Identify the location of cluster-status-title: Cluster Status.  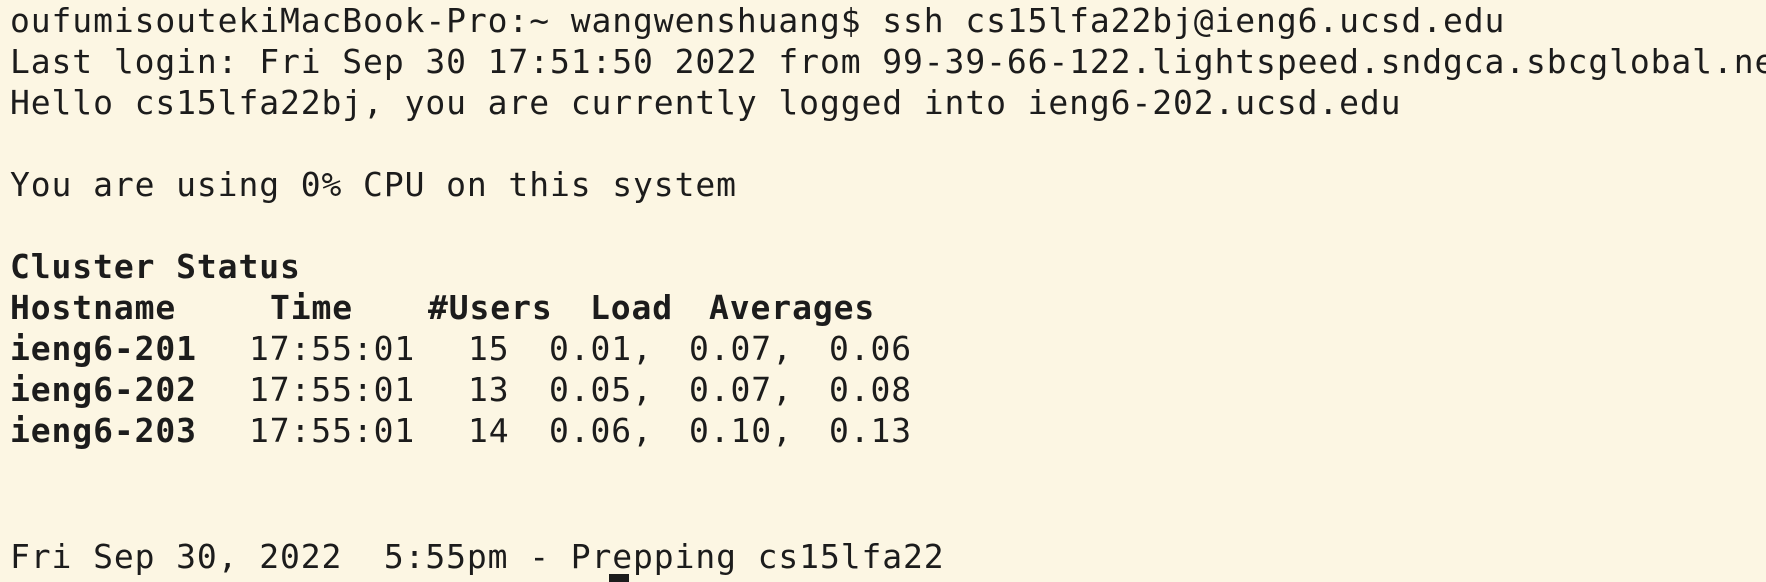
(155, 266).